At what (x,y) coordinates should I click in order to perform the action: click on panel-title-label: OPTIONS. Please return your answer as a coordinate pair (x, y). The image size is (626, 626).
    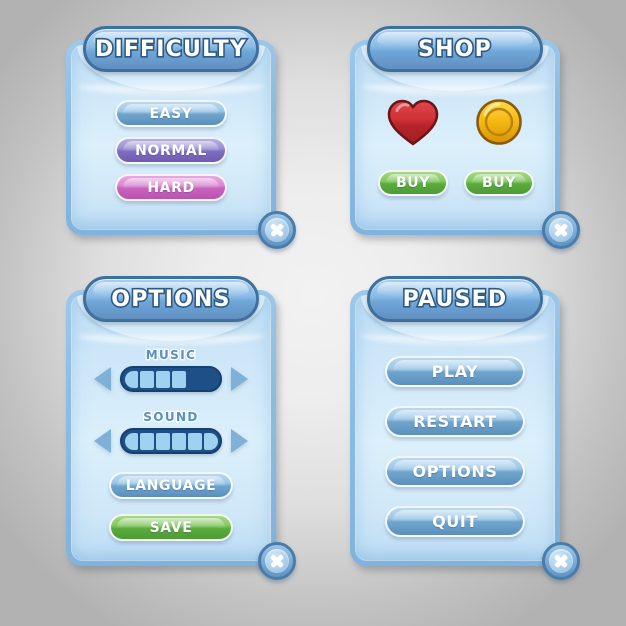
    Looking at the image, I should click on (170, 299).